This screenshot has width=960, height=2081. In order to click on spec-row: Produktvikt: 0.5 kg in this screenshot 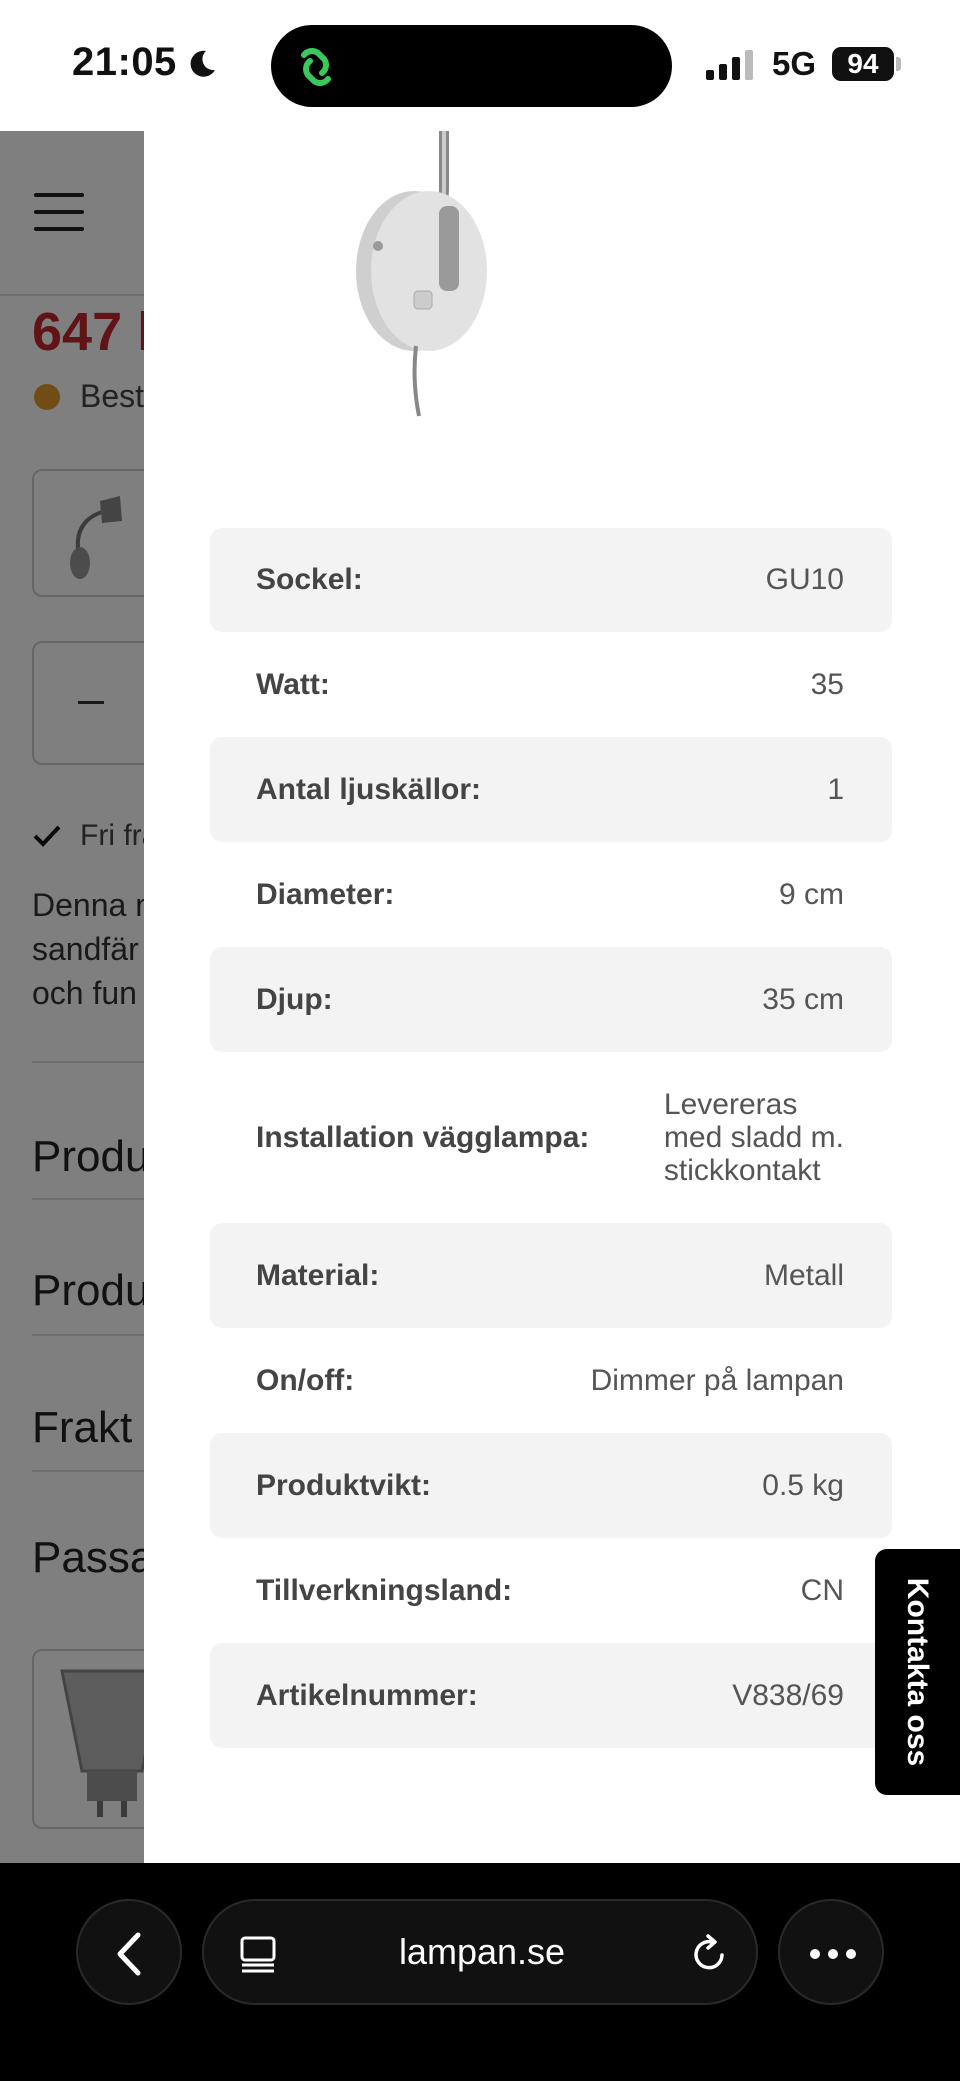, I will do `click(551, 1485)`.